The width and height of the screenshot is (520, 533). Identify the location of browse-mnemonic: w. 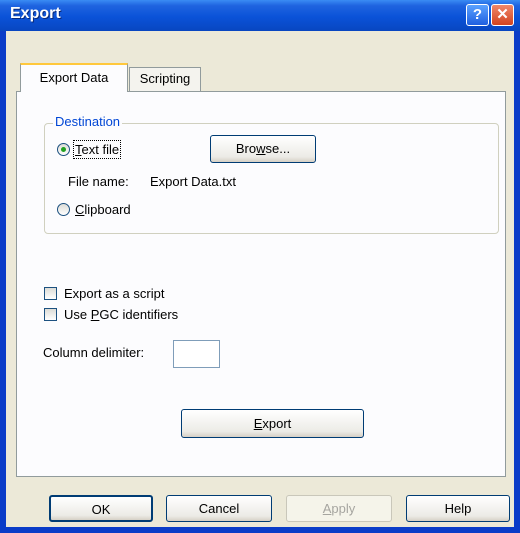
(261, 148).